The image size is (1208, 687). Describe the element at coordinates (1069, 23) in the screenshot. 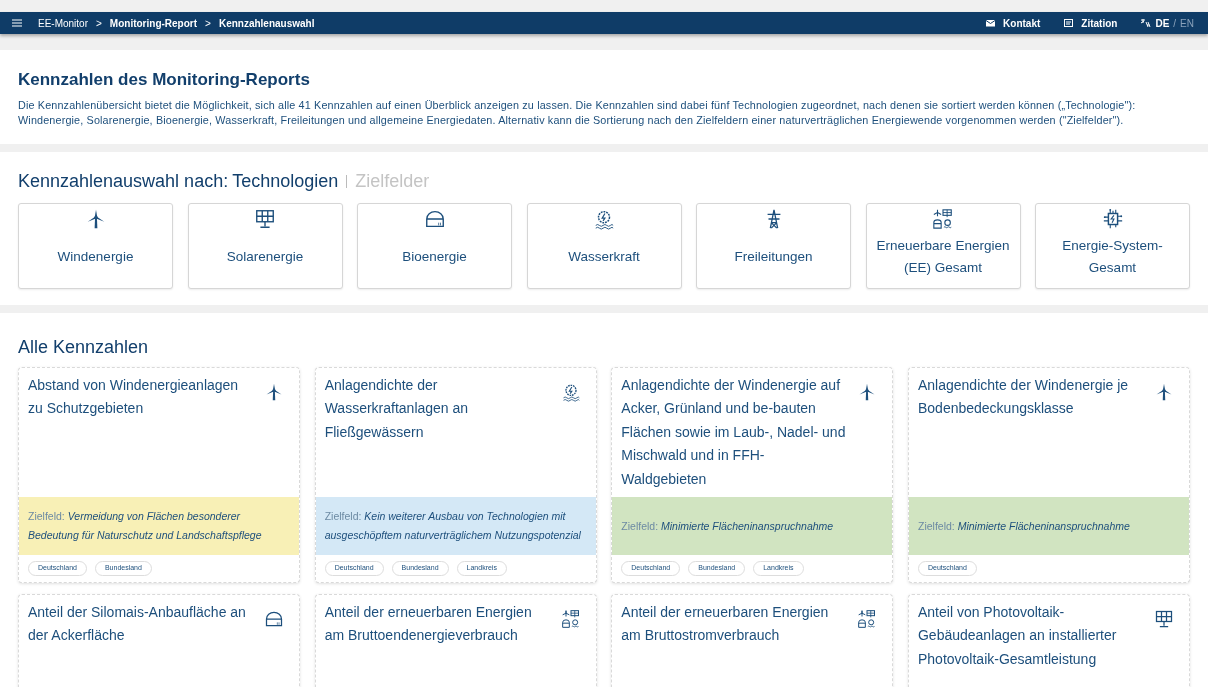

I see `document-icon` at that location.